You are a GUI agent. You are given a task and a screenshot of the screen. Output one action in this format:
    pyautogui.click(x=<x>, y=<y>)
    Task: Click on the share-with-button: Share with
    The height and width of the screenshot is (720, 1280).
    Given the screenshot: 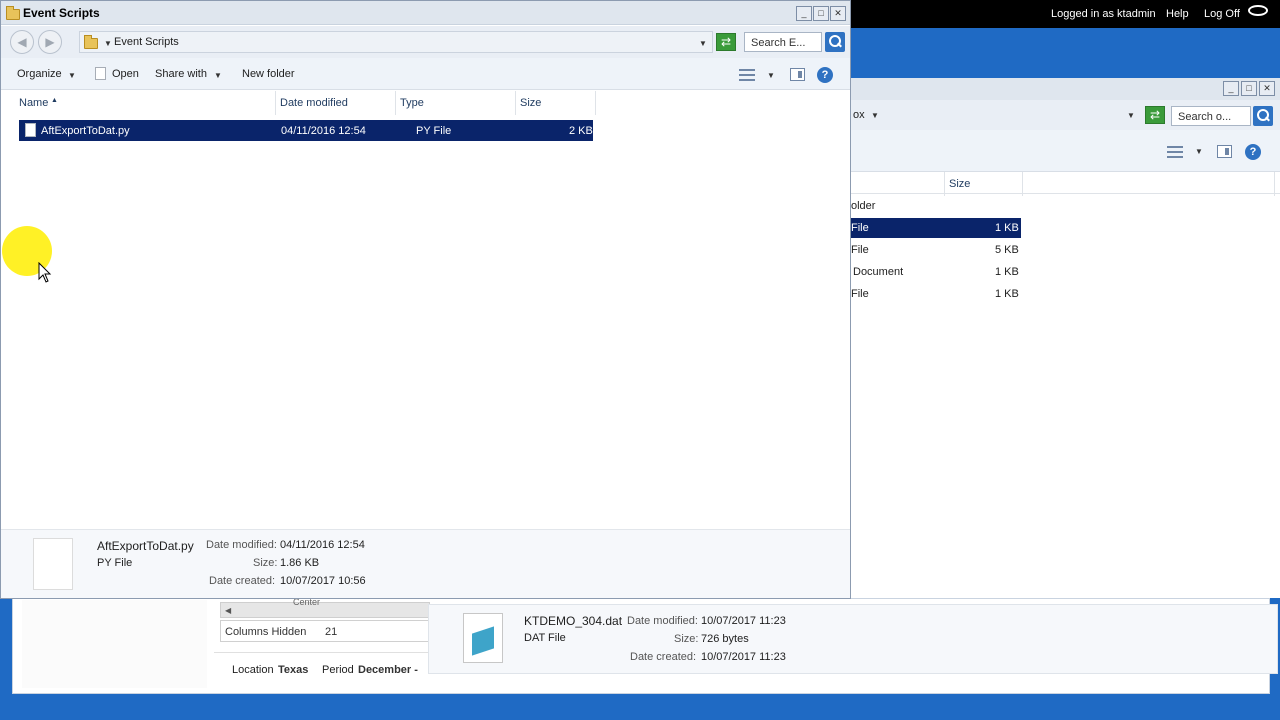 What is the action you would take?
    pyautogui.click(x=181, y=74)
    